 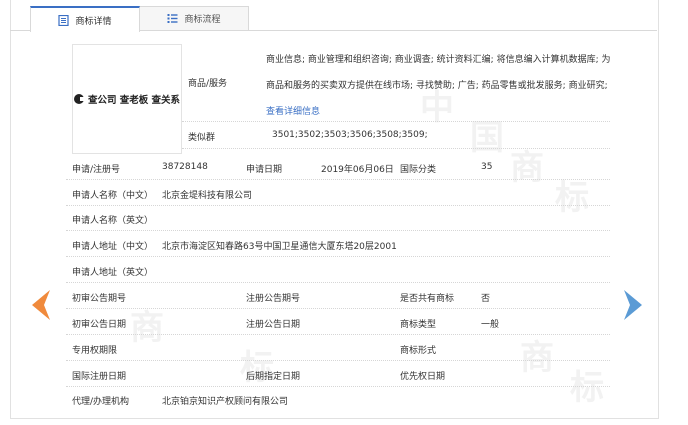 What do you see at coordinates (134, 100) in the screenshot?
I see `trademark-logo-text: 查公司 查老板 查关系` at bounding box center [134, 100].